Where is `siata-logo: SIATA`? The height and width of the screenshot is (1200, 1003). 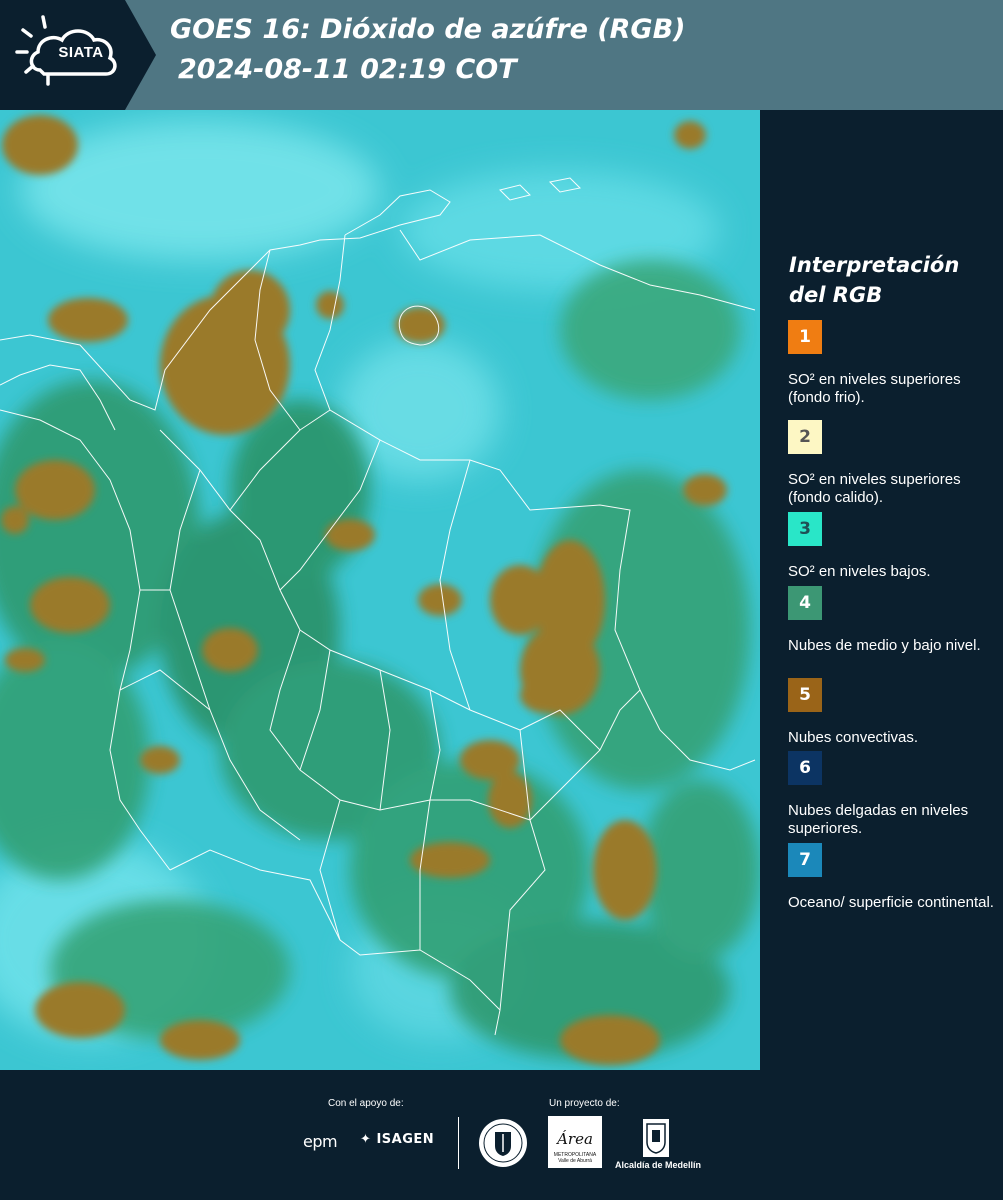
siata-logo: SIATA is located at coordinates (80, 55).